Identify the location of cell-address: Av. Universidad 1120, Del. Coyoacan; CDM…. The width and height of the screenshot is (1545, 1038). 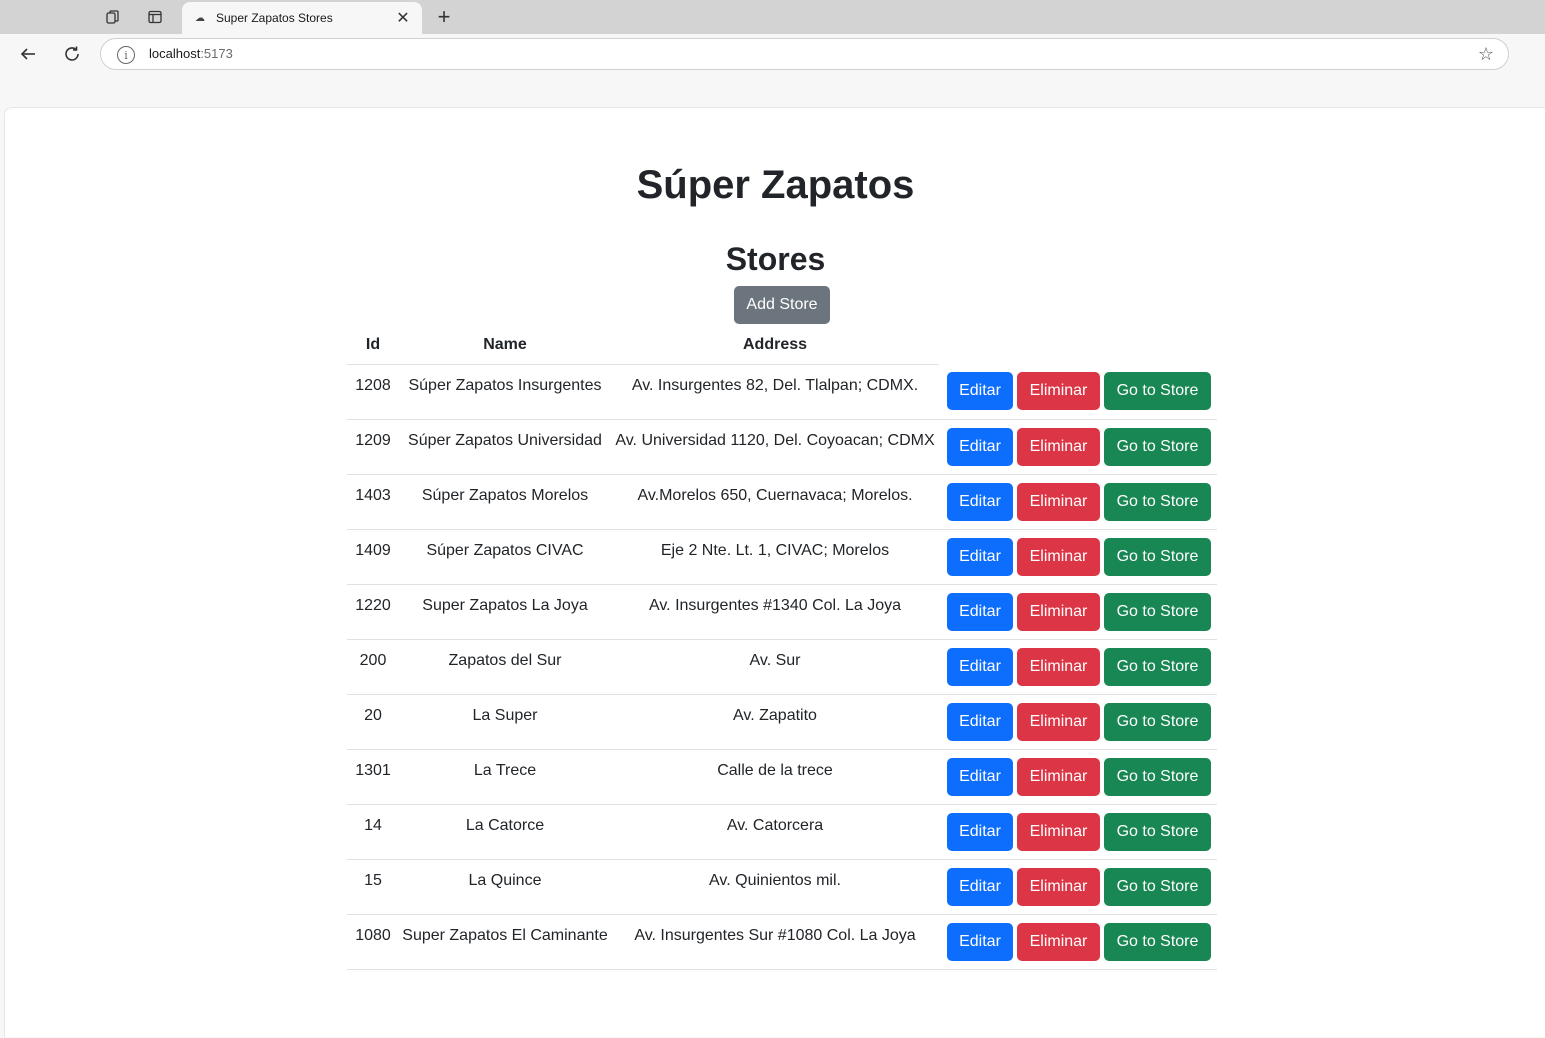
(775, 447).